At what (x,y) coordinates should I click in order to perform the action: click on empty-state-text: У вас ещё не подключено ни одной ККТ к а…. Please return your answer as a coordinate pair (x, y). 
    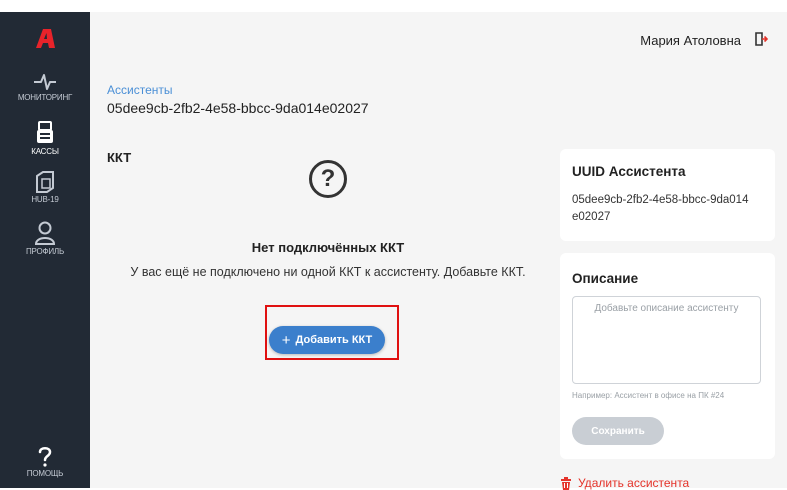
    Looking at the image, I should click on (328, 272).